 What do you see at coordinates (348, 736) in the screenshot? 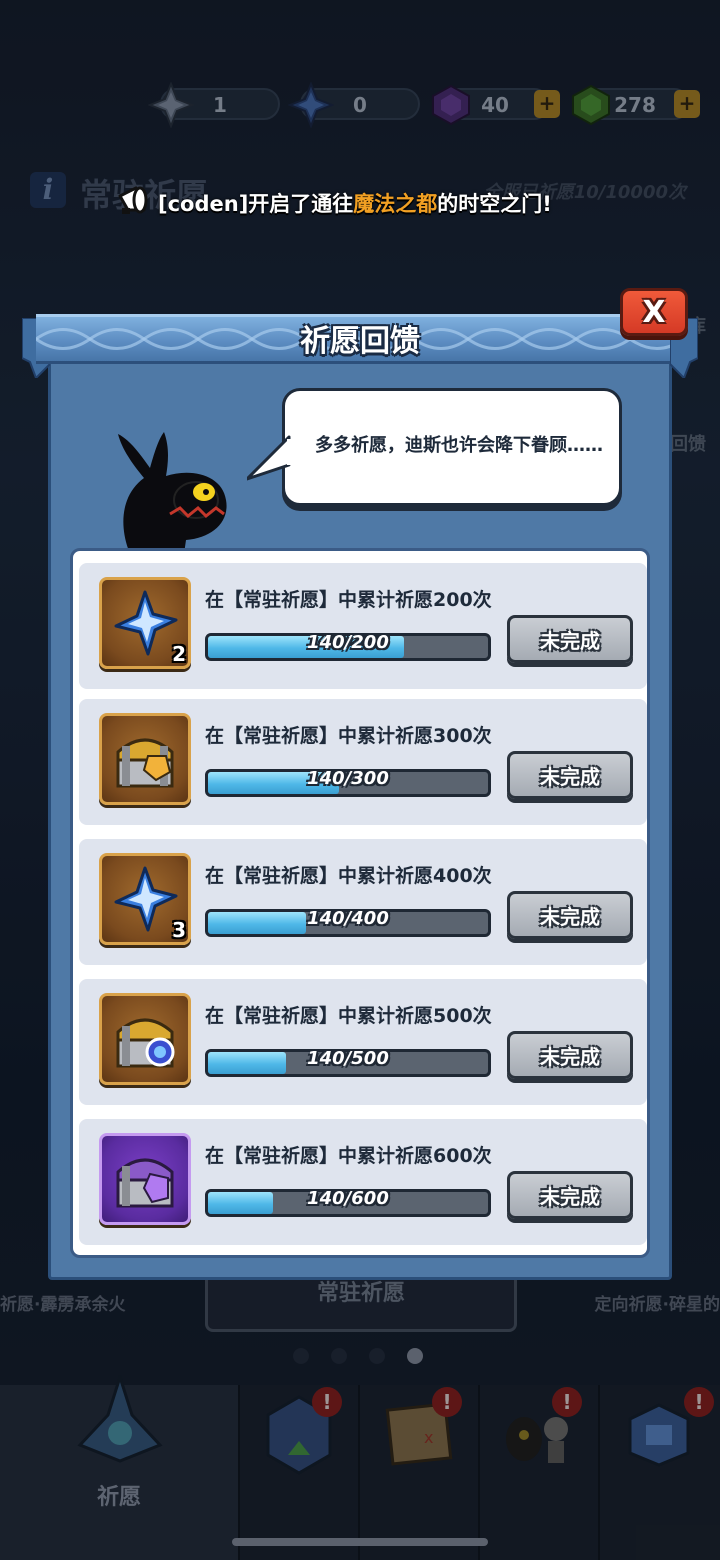
I see `task-description: 在【常驻祈愿】中累计祈愿300次` at bounding box center [348, 736].